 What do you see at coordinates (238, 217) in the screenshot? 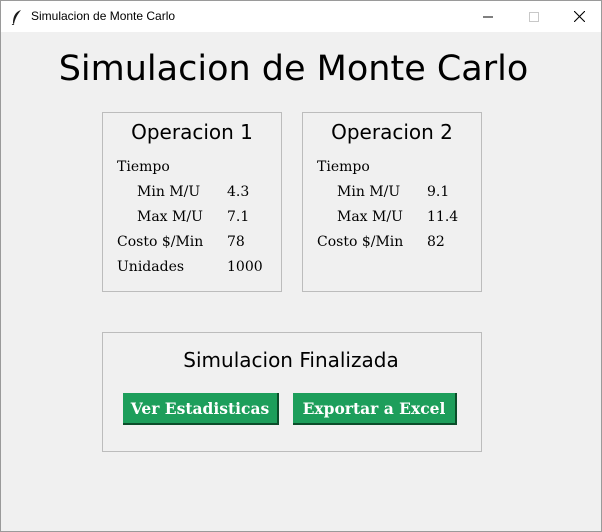
I see `max-value: 7.1` at bounding box center [238, 217].